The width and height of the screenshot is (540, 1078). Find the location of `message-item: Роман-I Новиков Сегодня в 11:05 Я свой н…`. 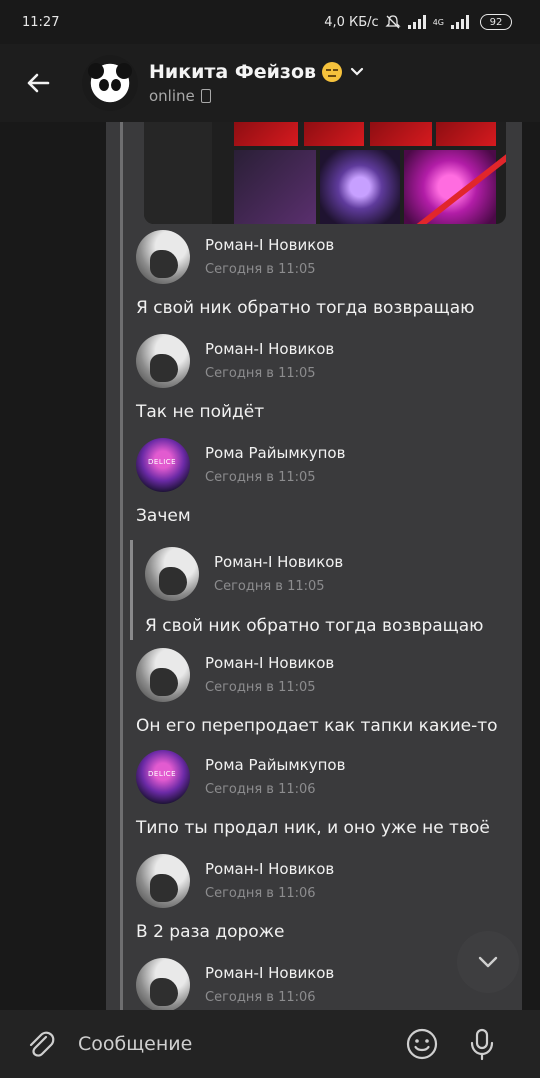

message-item: Роман-I Новиков Сегодня в 11:05 Я свой н… is located at coordinates (314, 280).